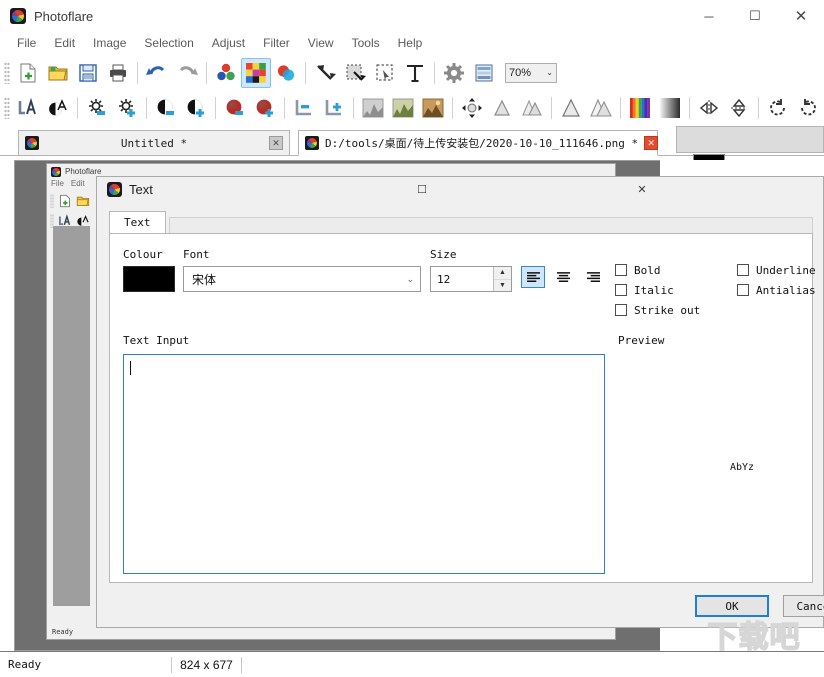  I want to click on size-step-down: ▼, so click(502, 285).